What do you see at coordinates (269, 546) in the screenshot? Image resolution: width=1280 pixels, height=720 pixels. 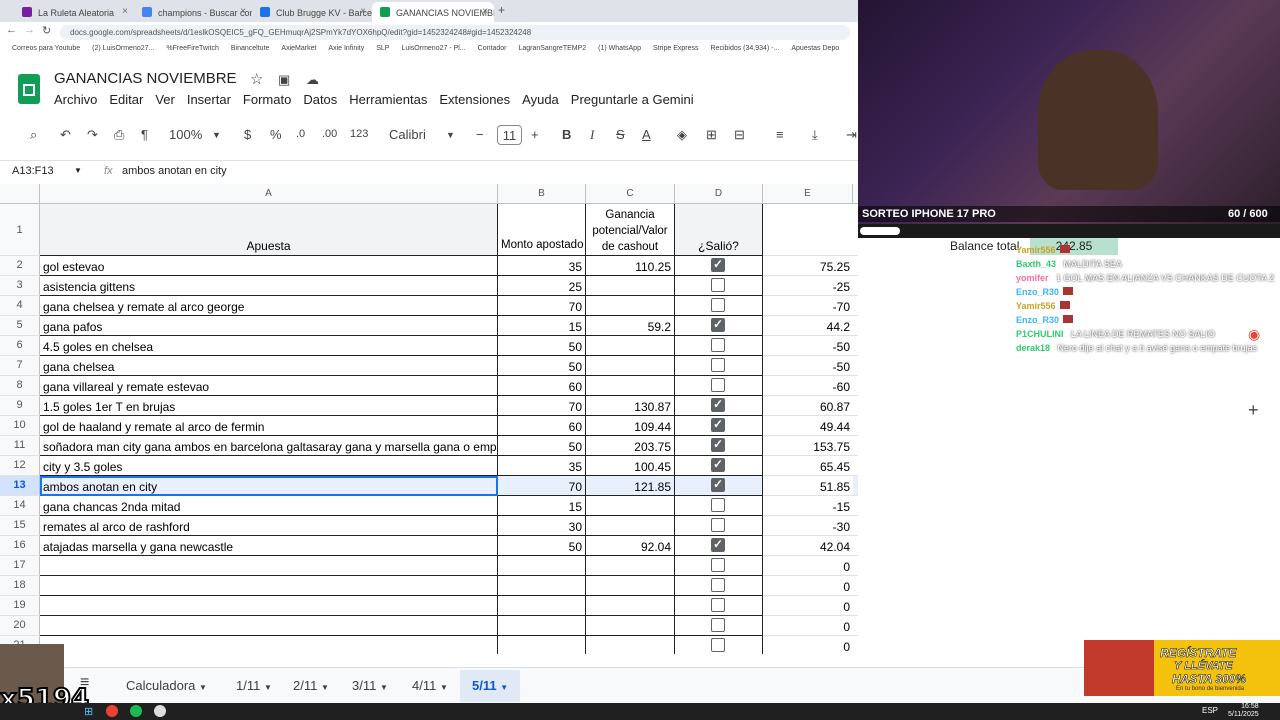 I see `cell-a: atajadas marsella y gana newcastle` at bounding box center [269, 546].